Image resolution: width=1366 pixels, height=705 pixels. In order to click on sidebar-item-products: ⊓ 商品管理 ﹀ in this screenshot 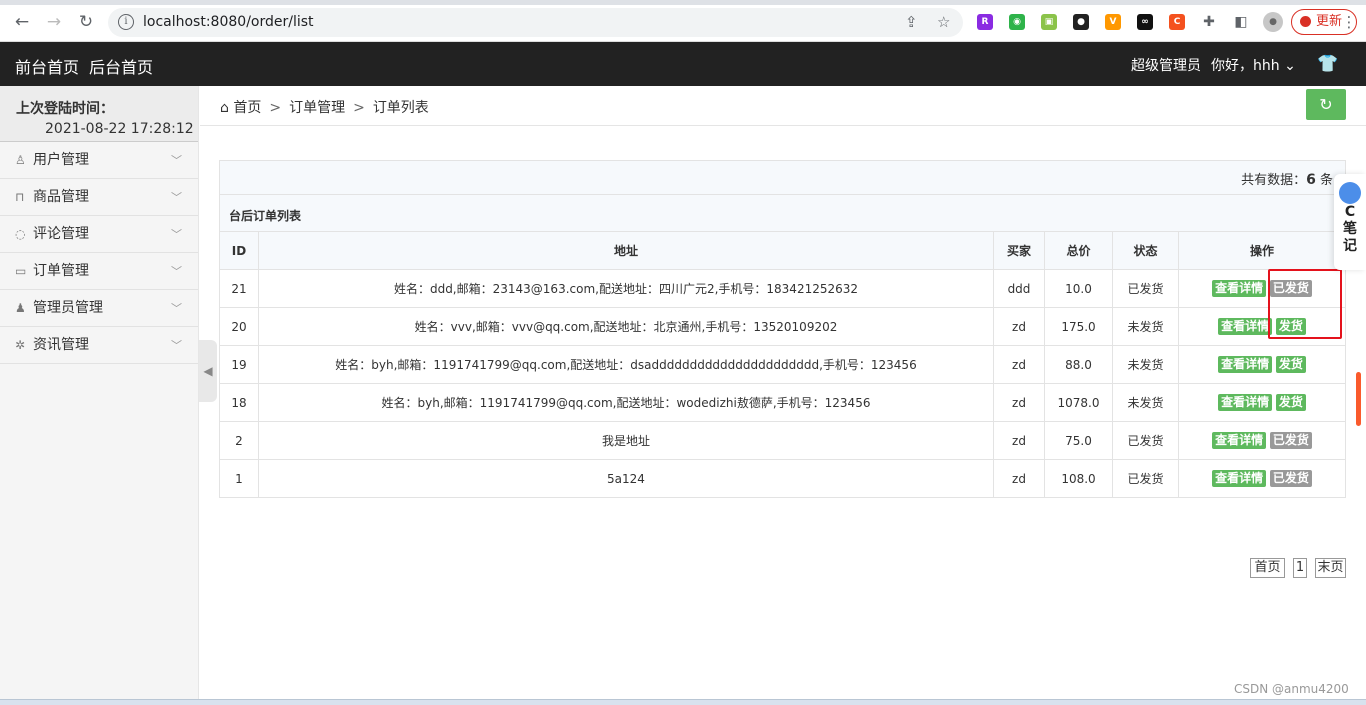, I will do `click(99, 197)`.